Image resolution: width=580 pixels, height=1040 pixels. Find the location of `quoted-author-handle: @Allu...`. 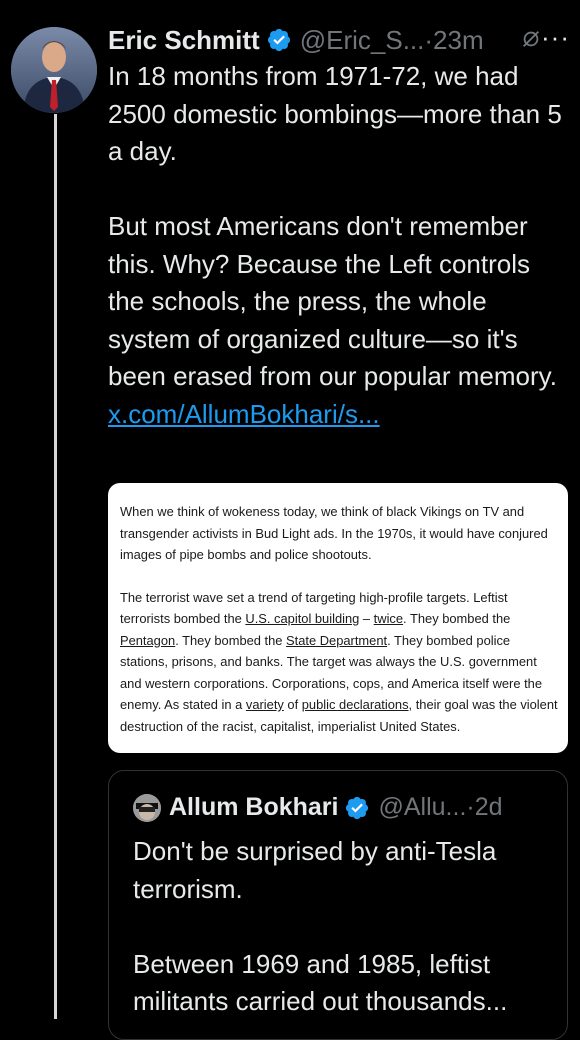

quoted-author-handle: @Allu... is located at coordinates (422, 807).